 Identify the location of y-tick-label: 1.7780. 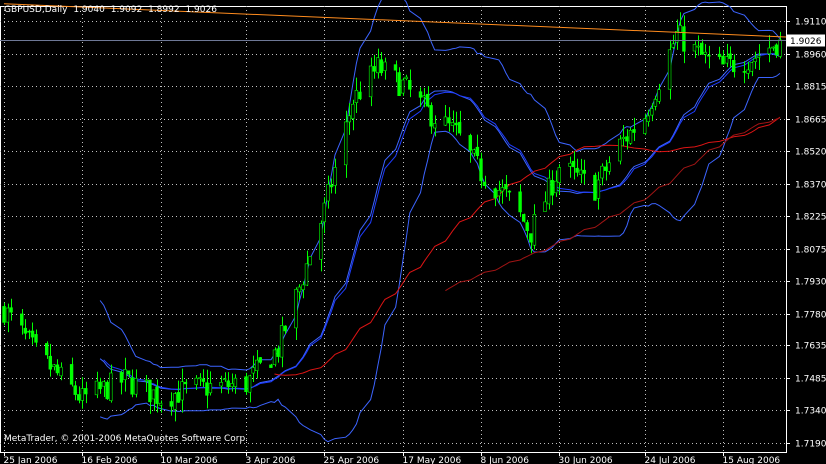
(810, 316).